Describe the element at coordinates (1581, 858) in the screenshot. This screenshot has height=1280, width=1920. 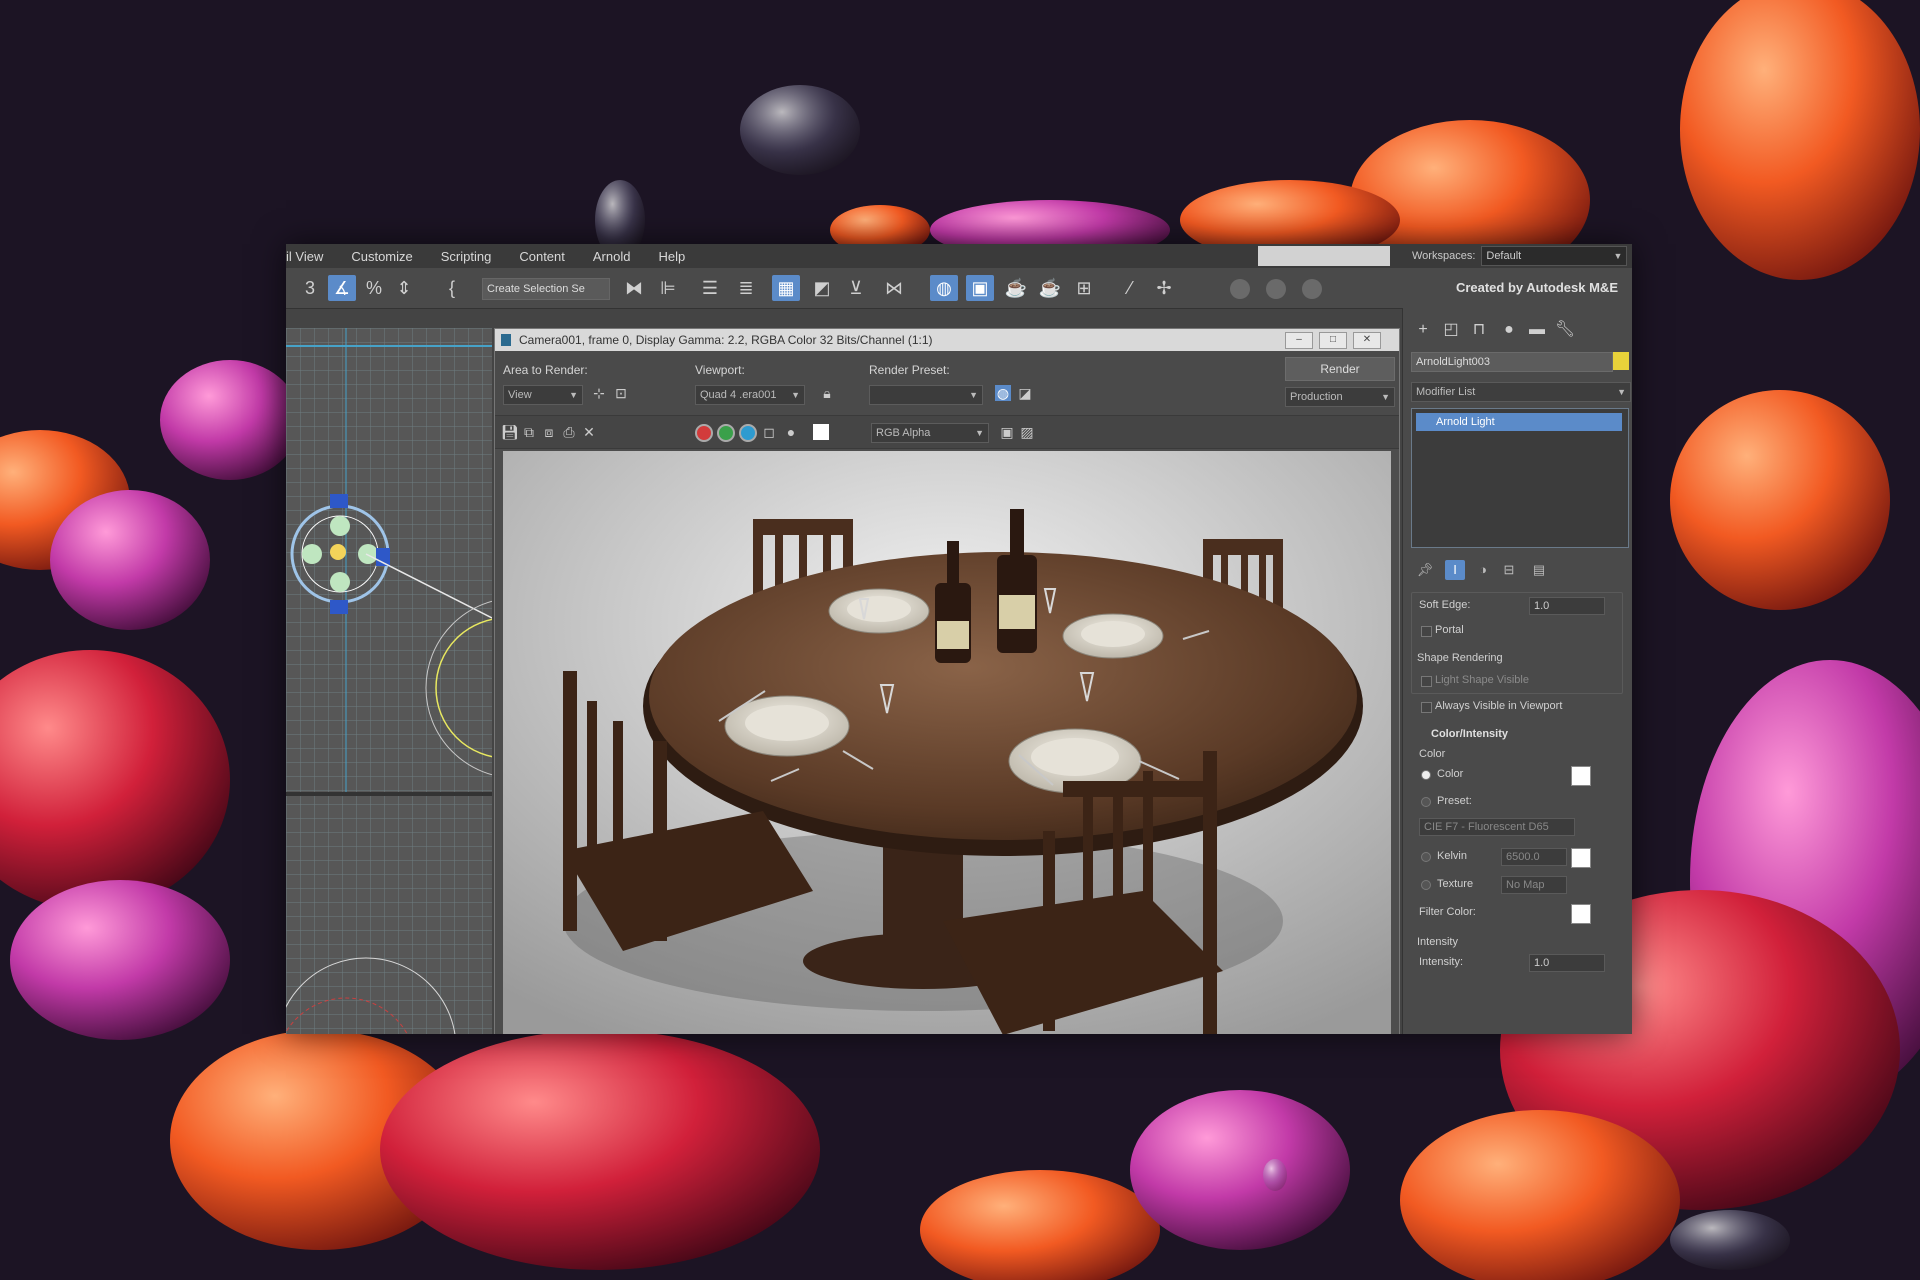
I see `kelvin-swatch` at that location.